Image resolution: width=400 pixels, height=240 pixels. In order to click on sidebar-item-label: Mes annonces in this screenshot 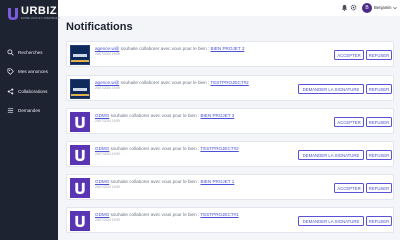, I will do `click(33, 71)`.